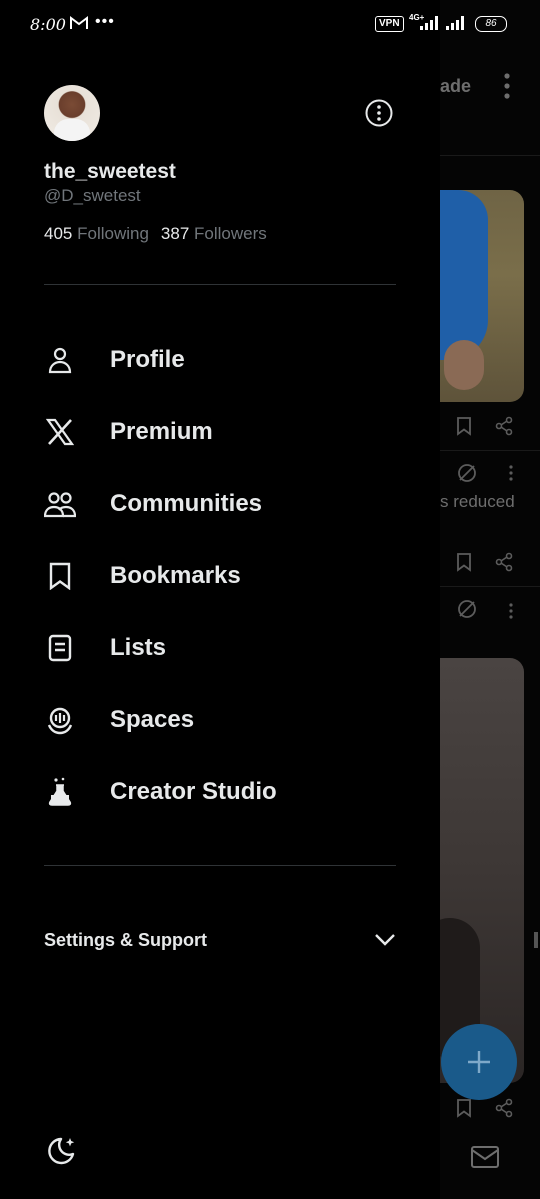 The width and height of the screenshot is (540, 1199). I want to click on theme-moon-icon, so click(61, 1151).